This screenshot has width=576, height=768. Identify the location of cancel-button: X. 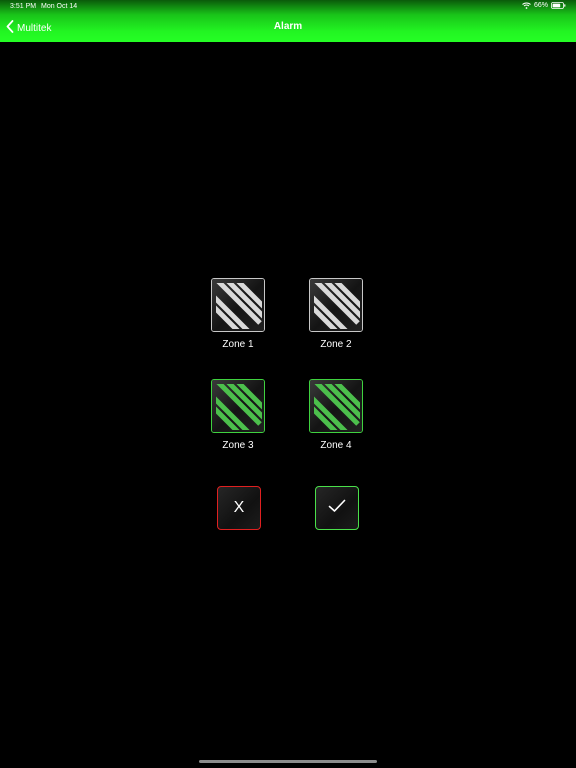
(239, 508).